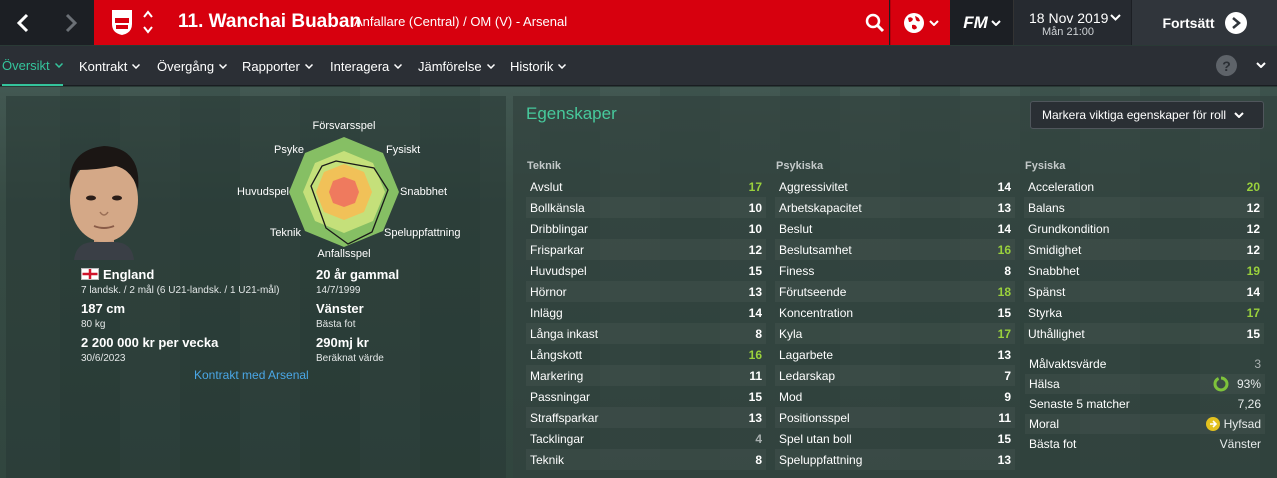 Image resolution: width=1277 pixels, height=478 pixels. Describe the element at coordinates (895, 333) in the screenshot. I see `attribute-row: Kyla 17` at that location.